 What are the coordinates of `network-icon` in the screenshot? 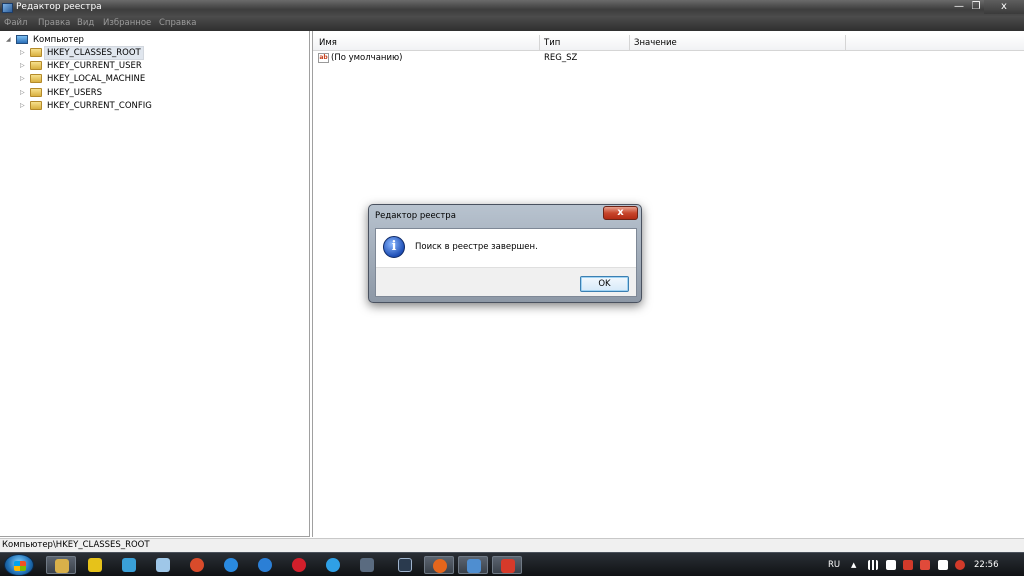 It's located at (129, 565).